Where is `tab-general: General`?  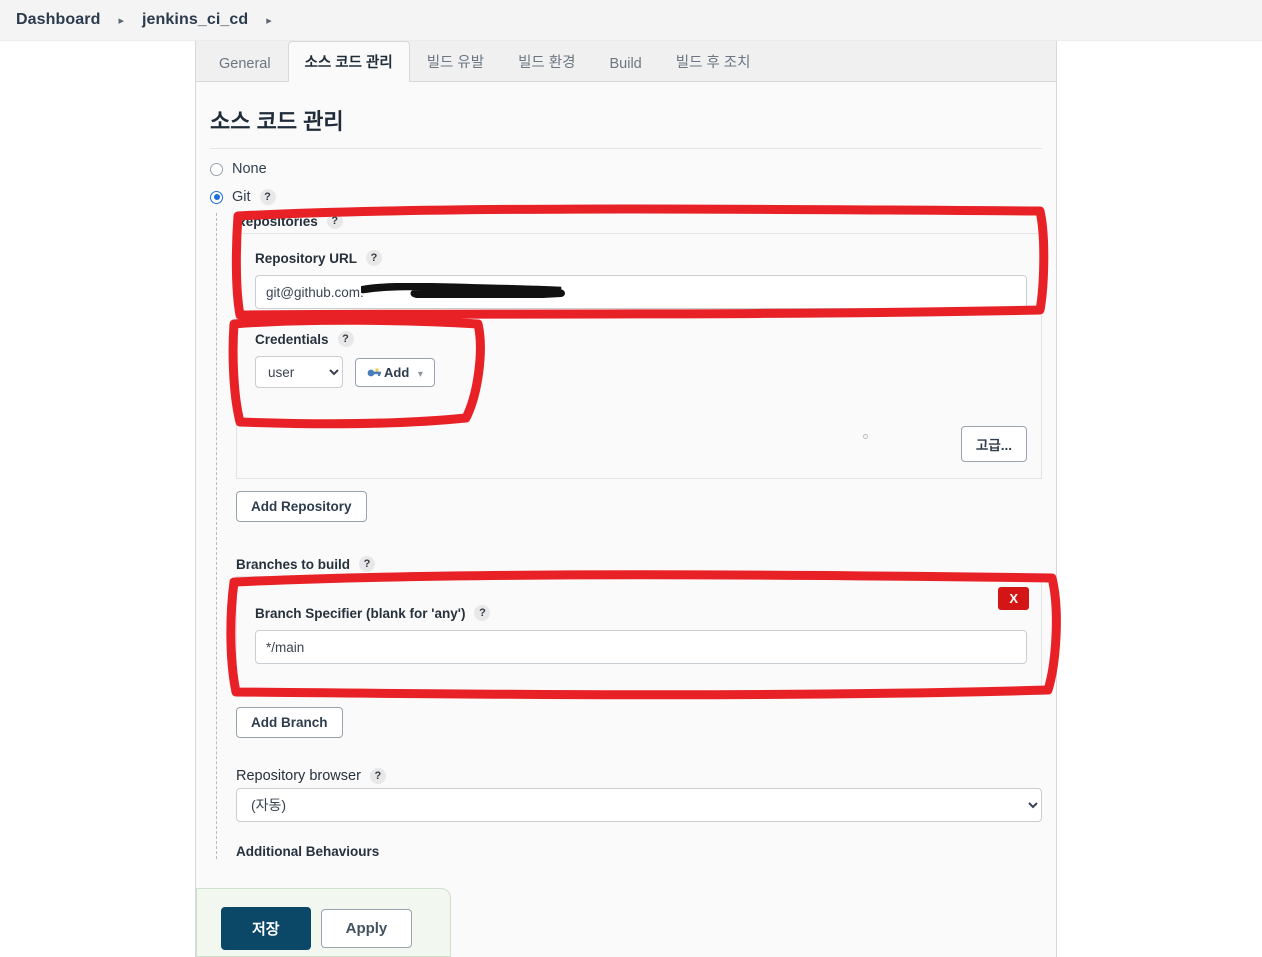
tab-general: General is located at coordinates (245, 64).